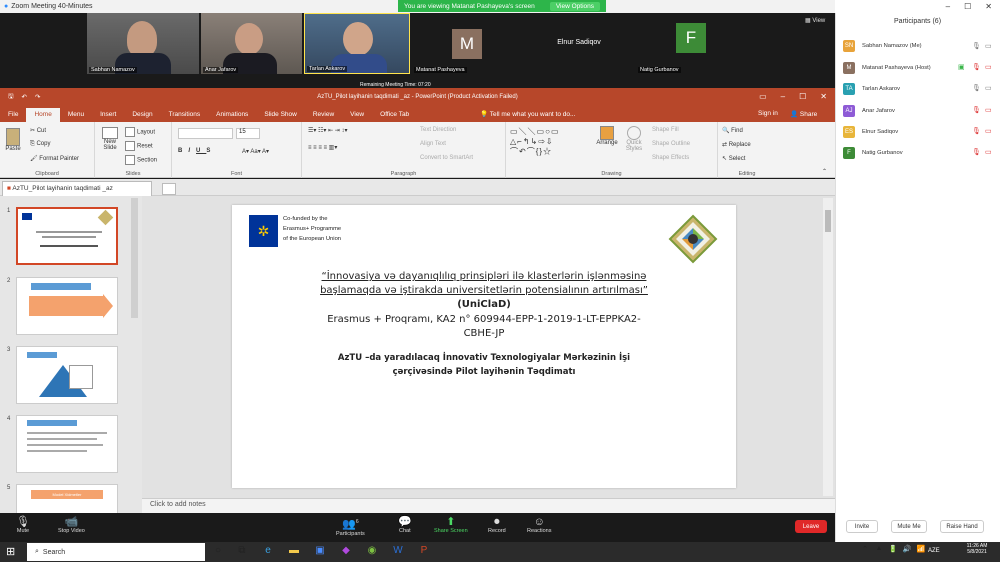 This screenshot has width=1000, height=562. What do you see at coordinates (783, 96) in the screenshot?
I see `ppt-minimize-icon: –` at bounding box center [783, 96].